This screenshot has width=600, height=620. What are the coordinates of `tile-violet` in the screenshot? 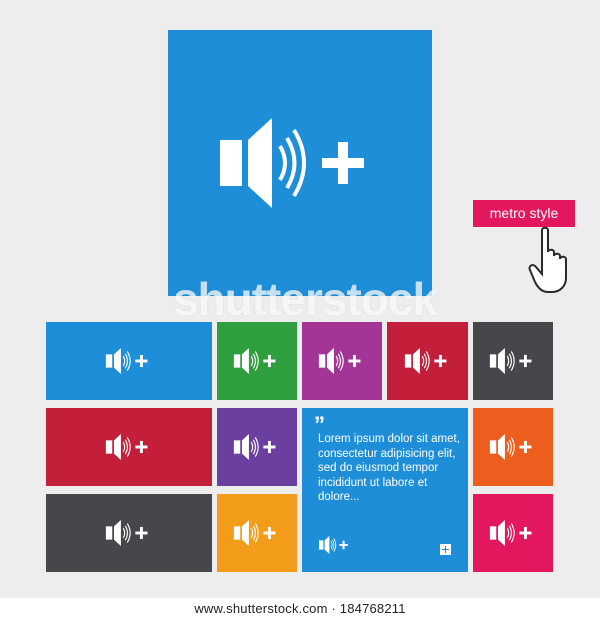 It's located at (257, 447).